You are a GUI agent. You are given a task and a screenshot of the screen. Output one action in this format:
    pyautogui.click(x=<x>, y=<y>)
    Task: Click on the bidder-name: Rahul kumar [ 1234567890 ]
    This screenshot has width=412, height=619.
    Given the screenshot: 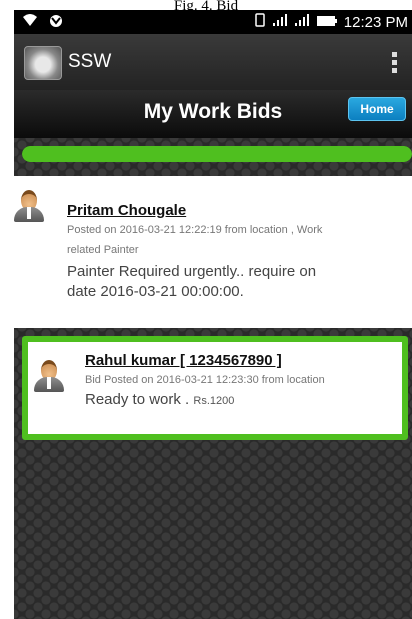 What is the action you would take?
    pyautogui.click(x=183, y=360)
    